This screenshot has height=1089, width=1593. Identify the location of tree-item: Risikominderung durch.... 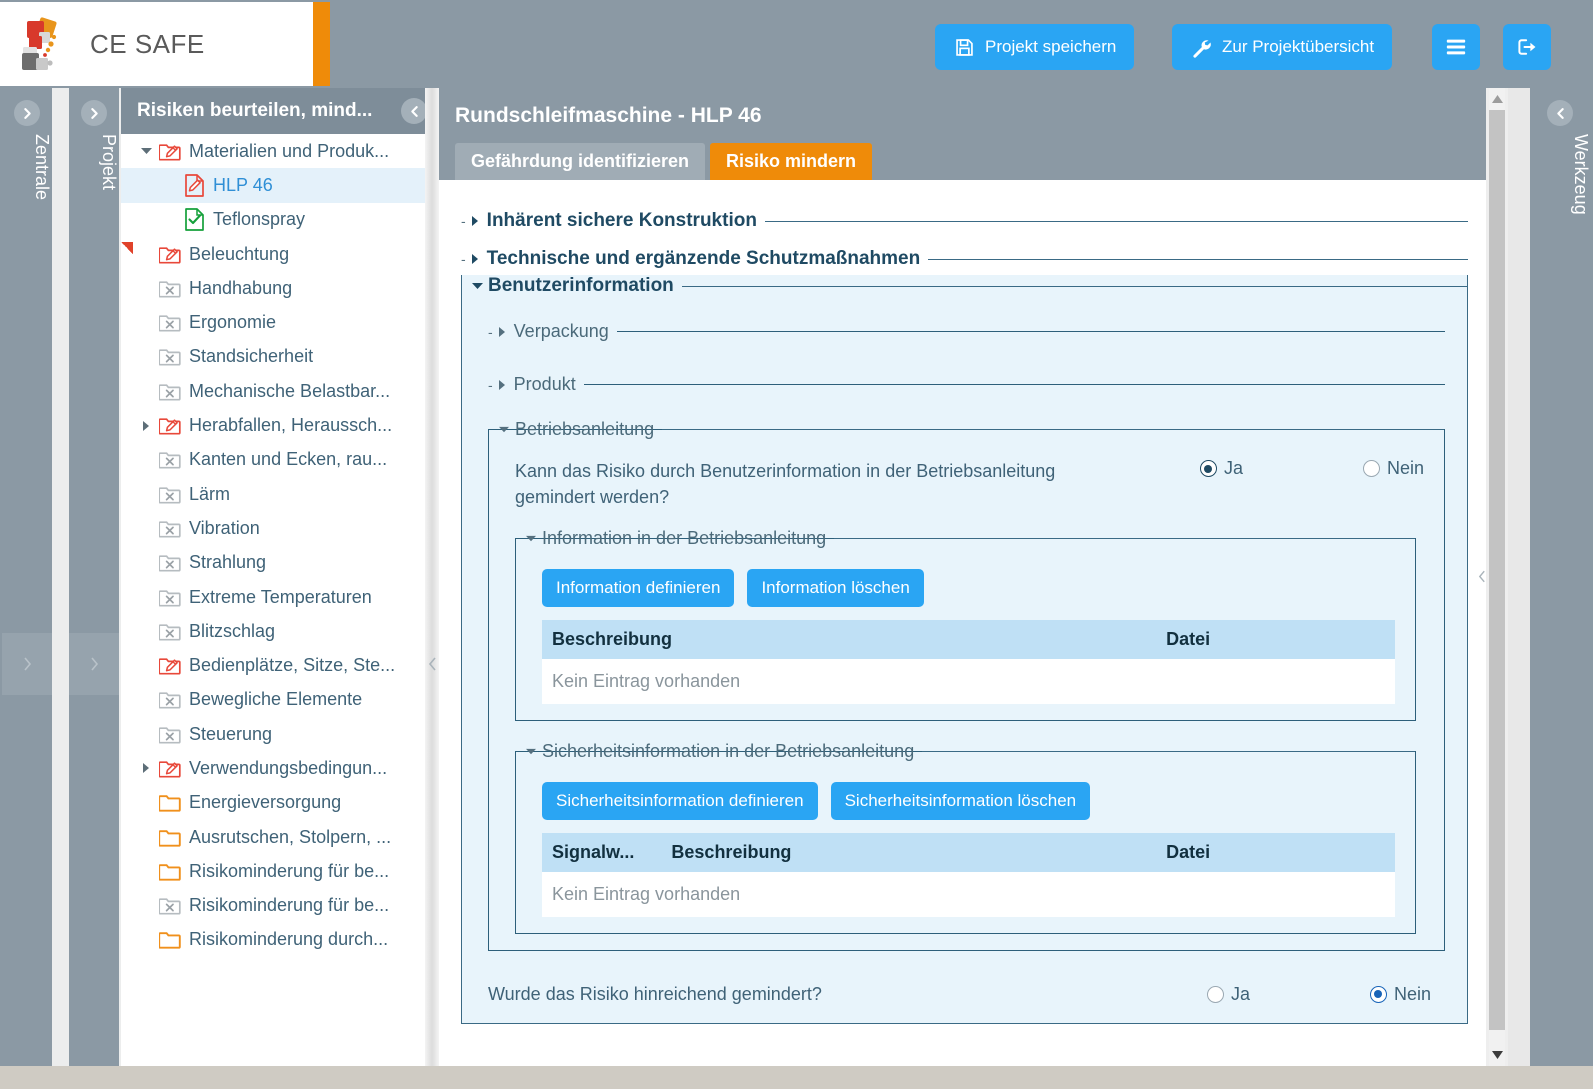
(280, 940).